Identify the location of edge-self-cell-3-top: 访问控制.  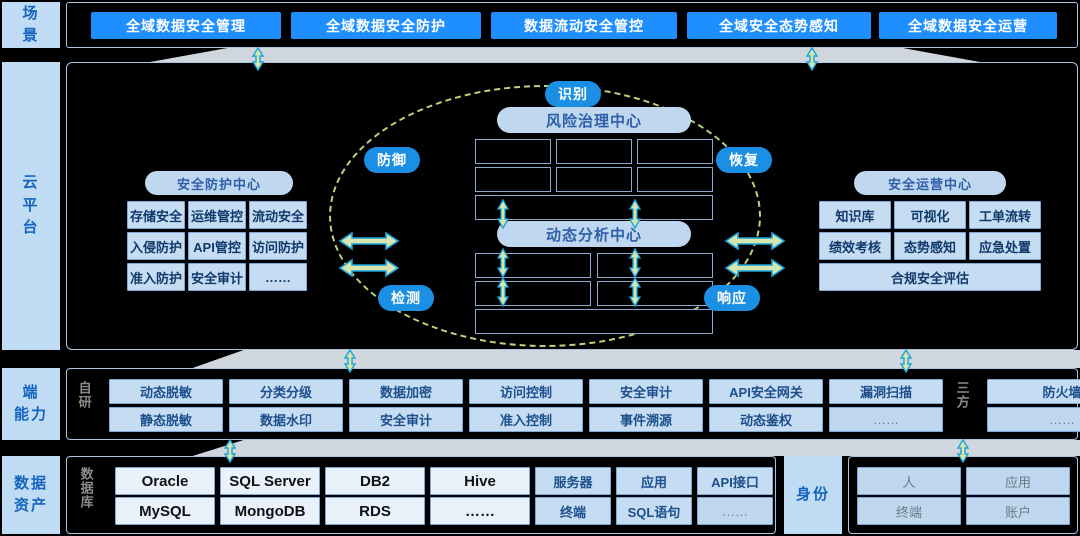
(526, 391).